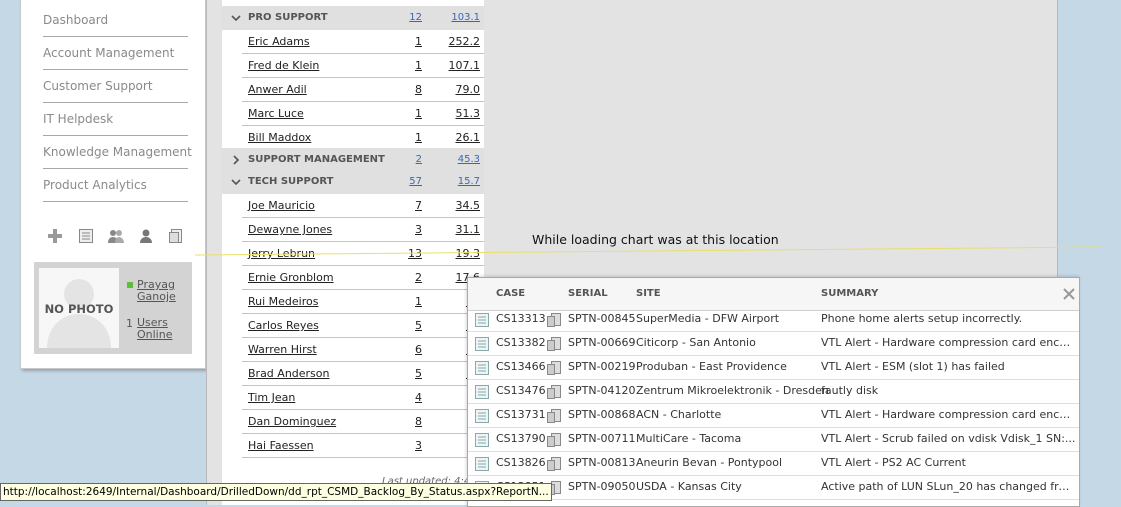  What do you see at coordinates (602, 438) in the screenshot?
I see `serial-number: SPTN-00711` at bounding box center [602, 438].